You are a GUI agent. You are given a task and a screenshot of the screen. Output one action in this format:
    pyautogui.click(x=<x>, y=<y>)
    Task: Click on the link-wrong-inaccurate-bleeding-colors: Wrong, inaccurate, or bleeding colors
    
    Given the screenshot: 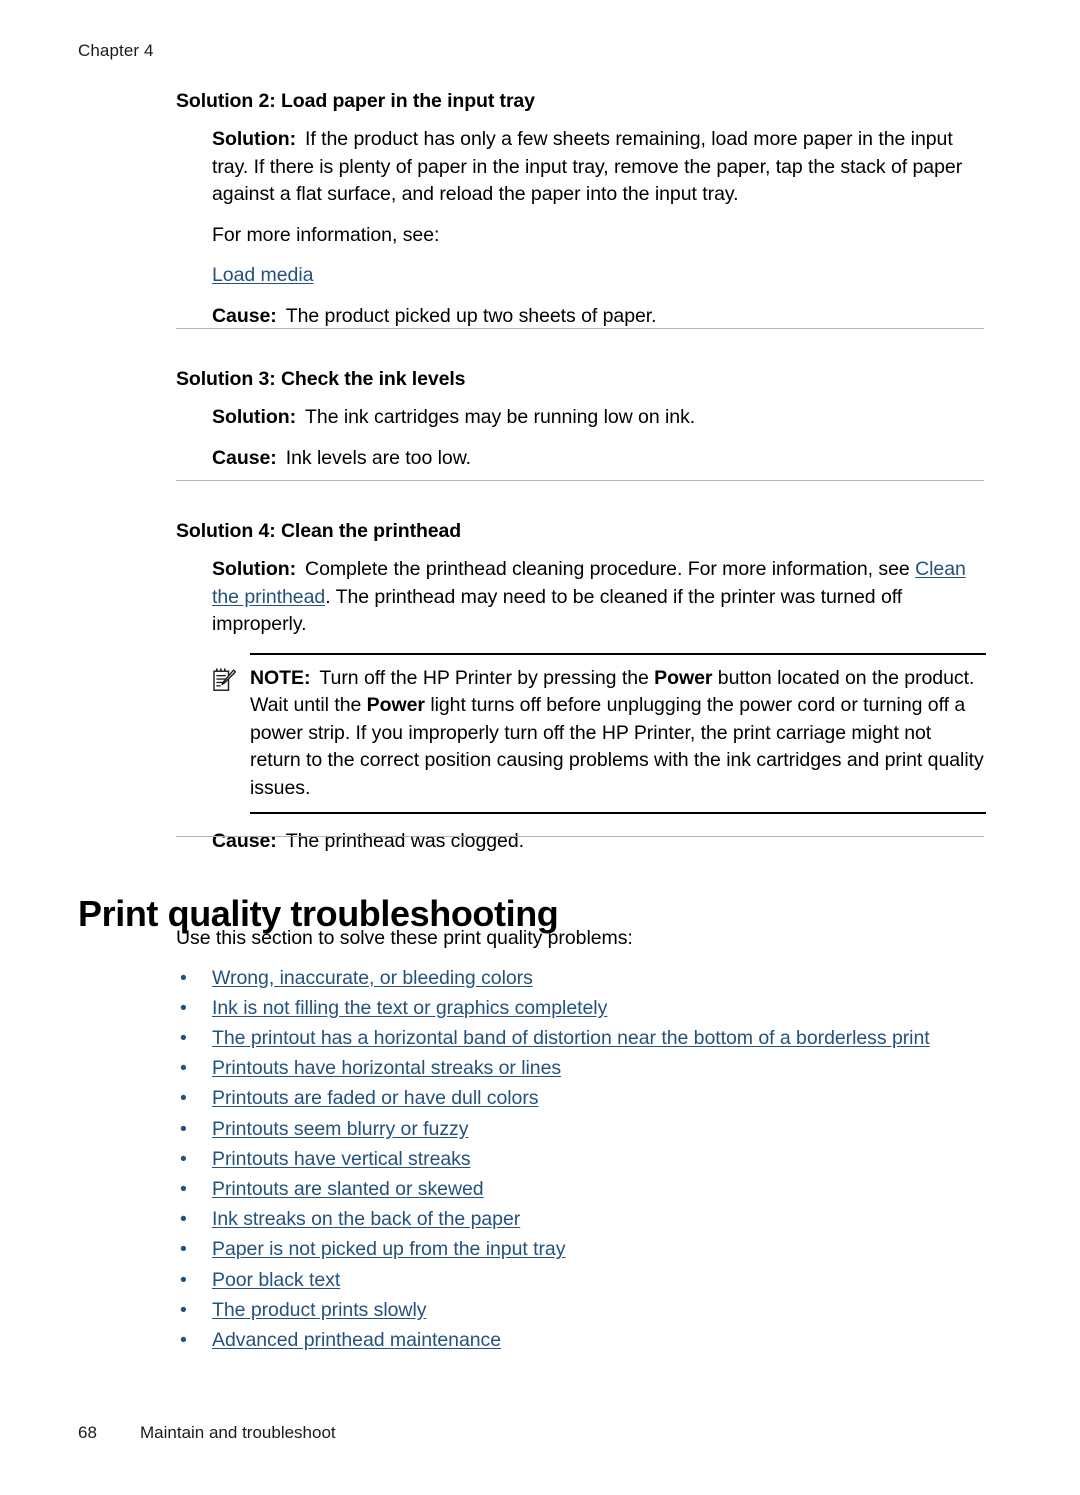 What is the action you would take?
    pyautogui.click(x=372, y=978)
    